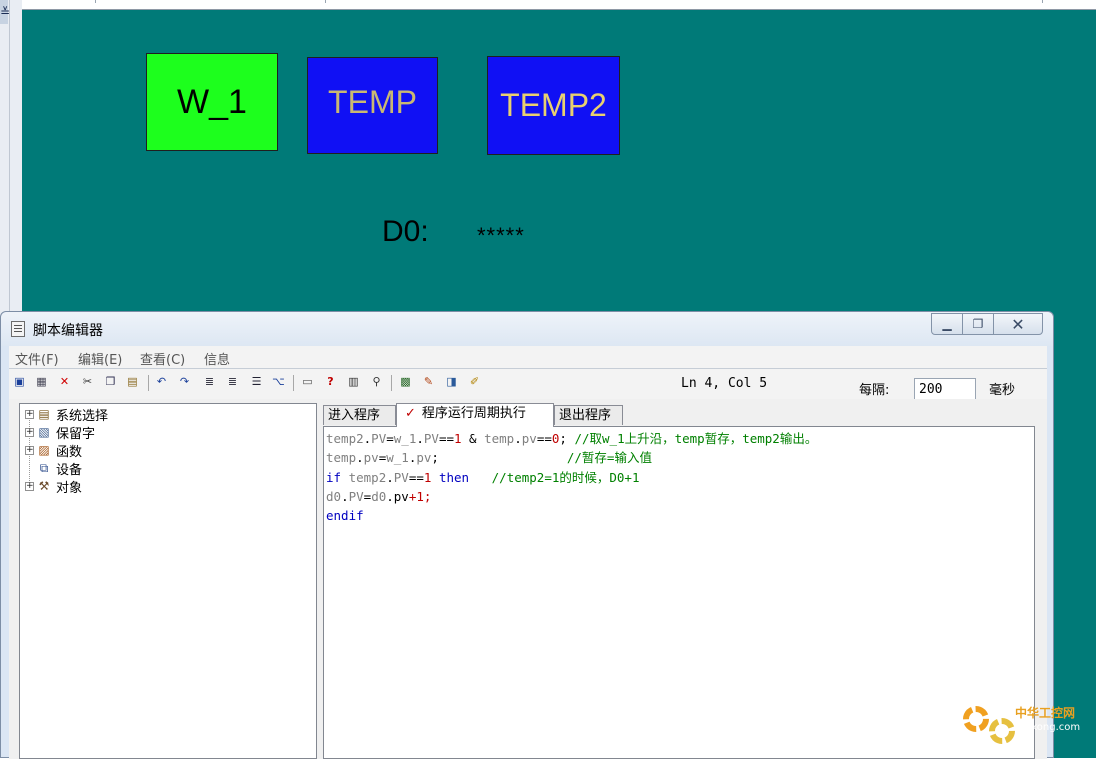 This screenshot has height=759, width=1096. Describe the element at coordinates (428, 381) in the screenshot. I see `edit-note-icon: ✎` at that location.